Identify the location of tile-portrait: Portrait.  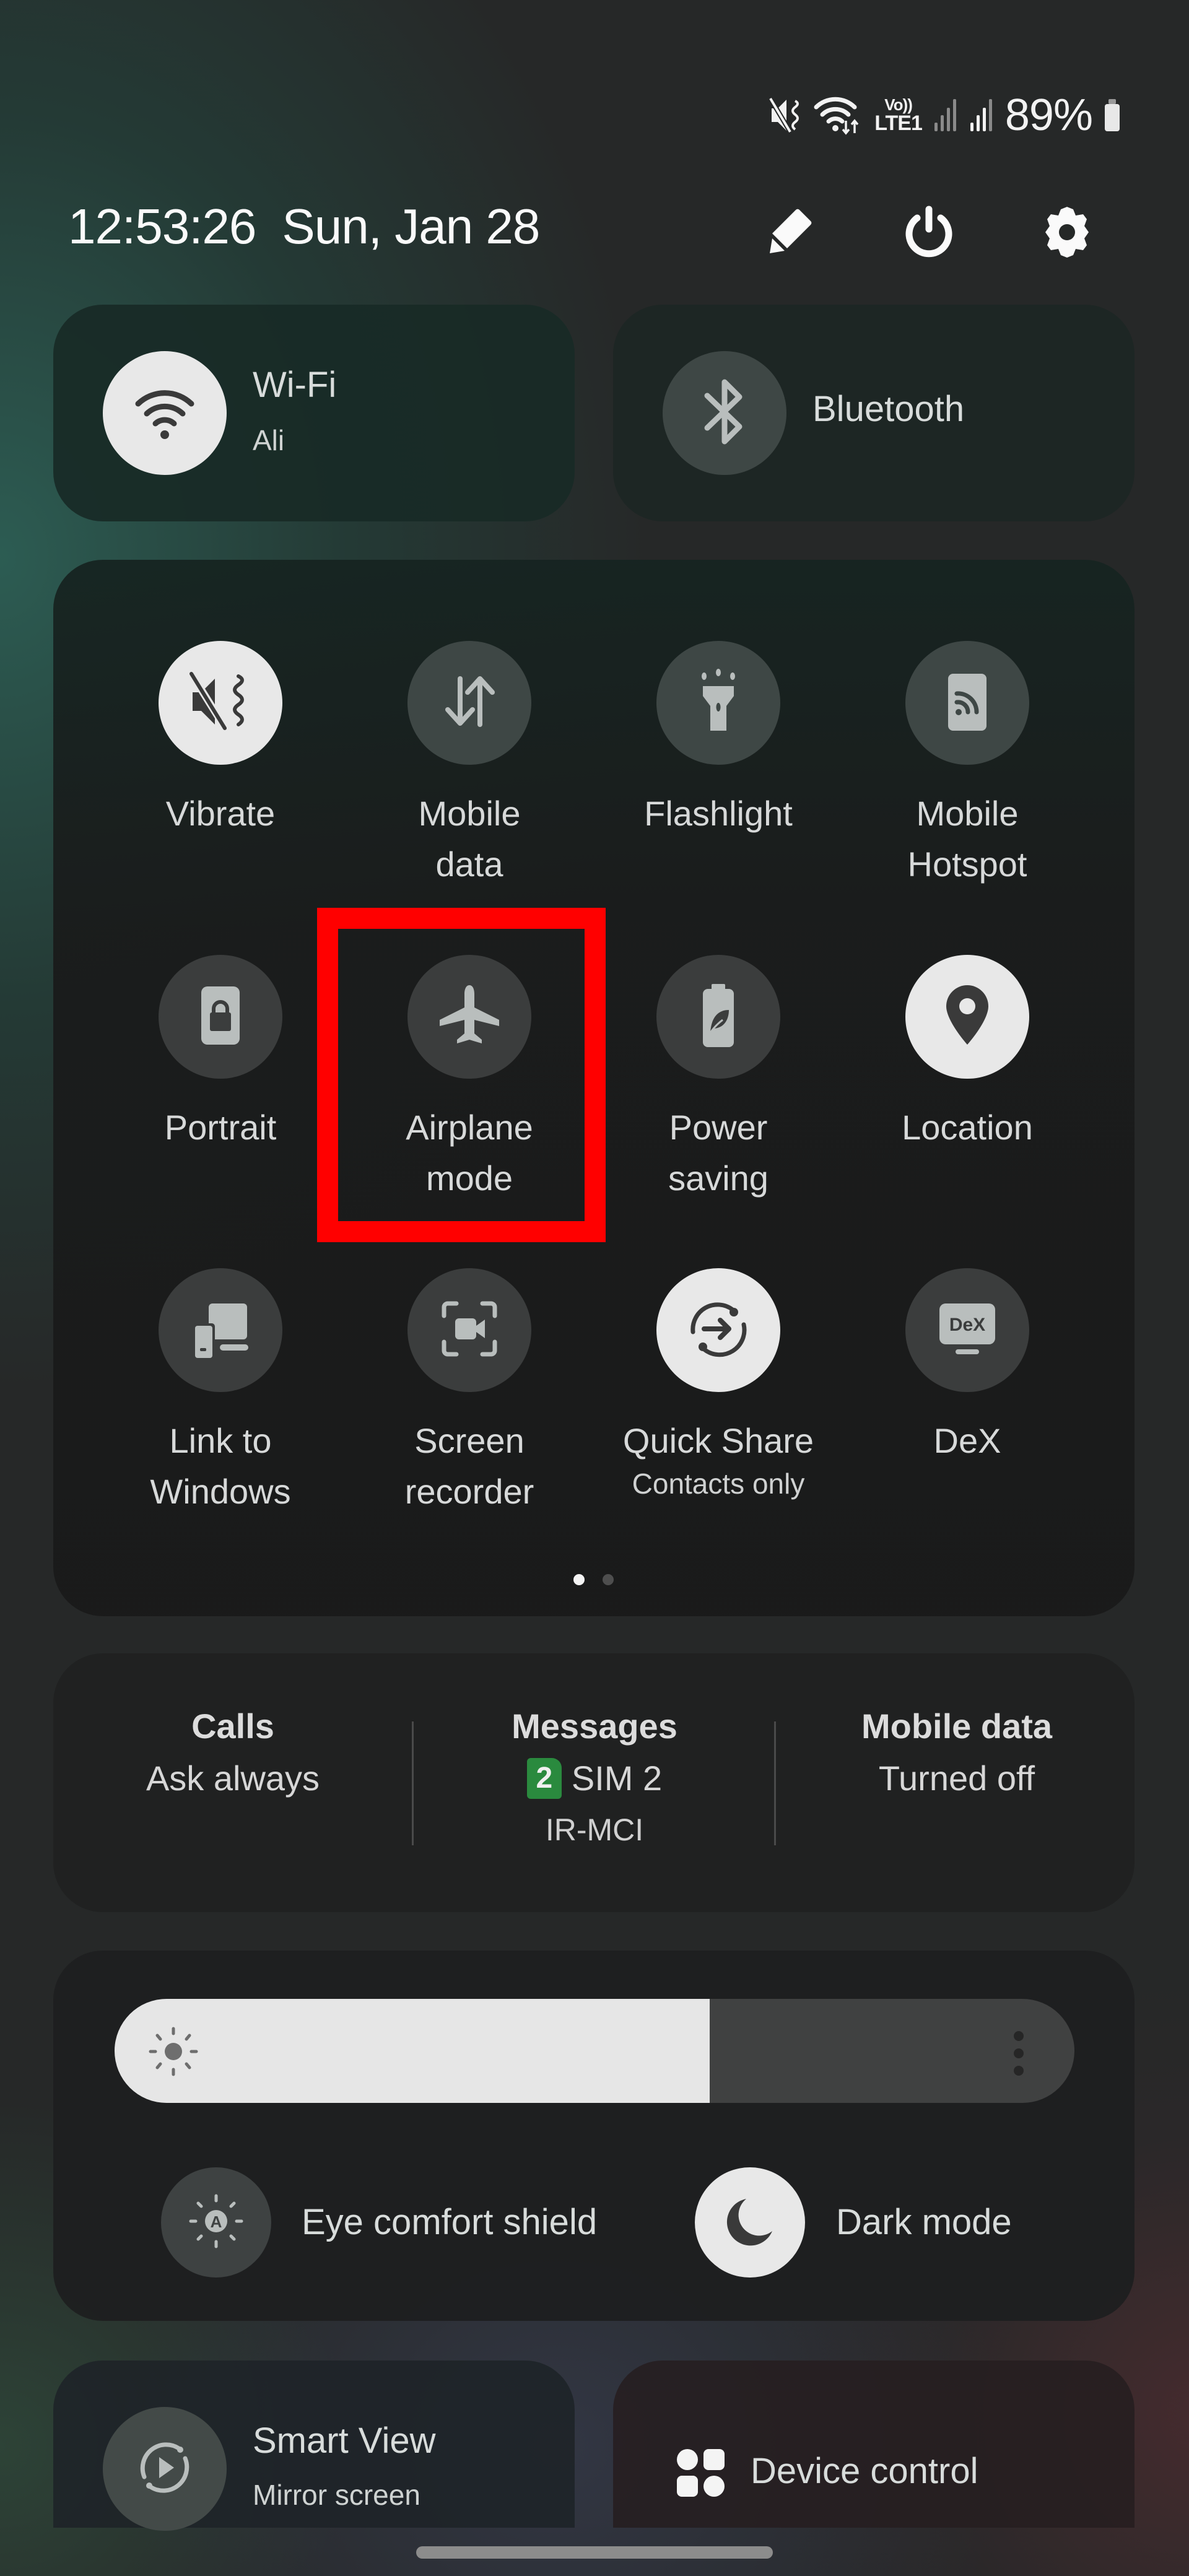
(220, 1054).